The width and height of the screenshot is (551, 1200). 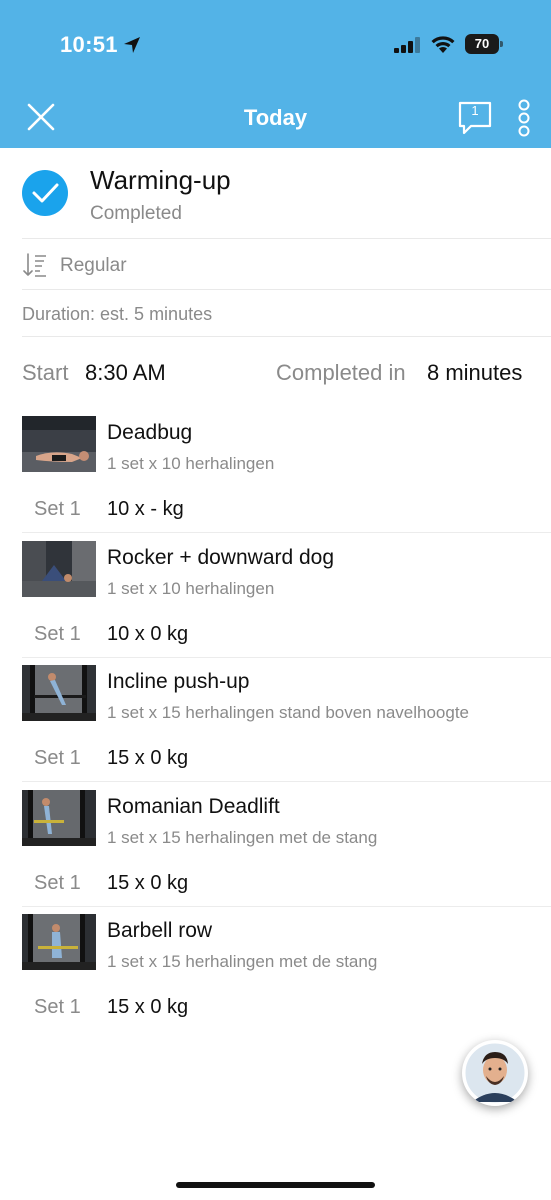 What do you see at coordinates (117, 314) in the screenshot?
I see `duration-text: Duration: est. 5 minutes` at bounding box center [117, 314].